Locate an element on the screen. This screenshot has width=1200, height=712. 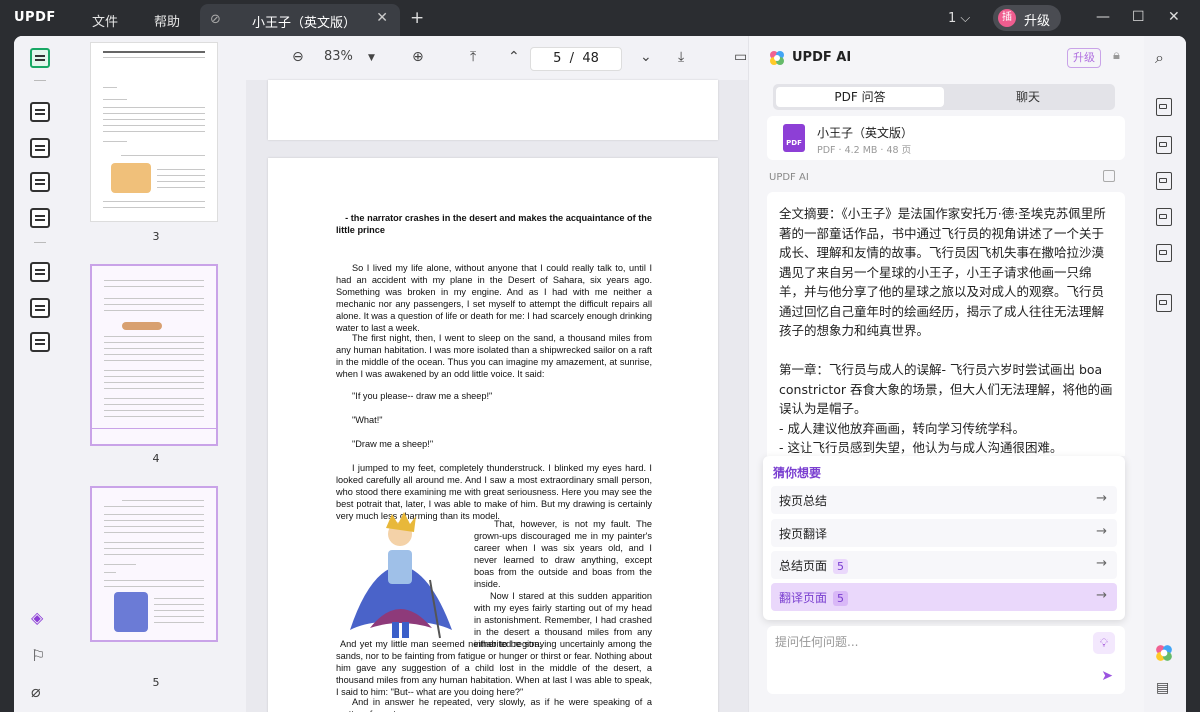
suggestion-summarize-by-page: 按页总结 → is located at coordinates (944, 500).